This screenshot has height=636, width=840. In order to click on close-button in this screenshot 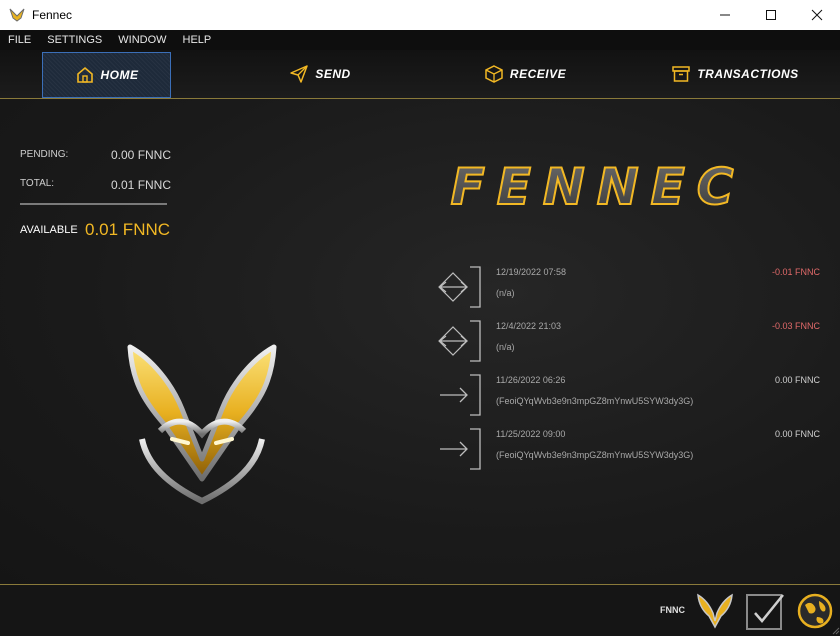, I will do `click(817, 15)`.